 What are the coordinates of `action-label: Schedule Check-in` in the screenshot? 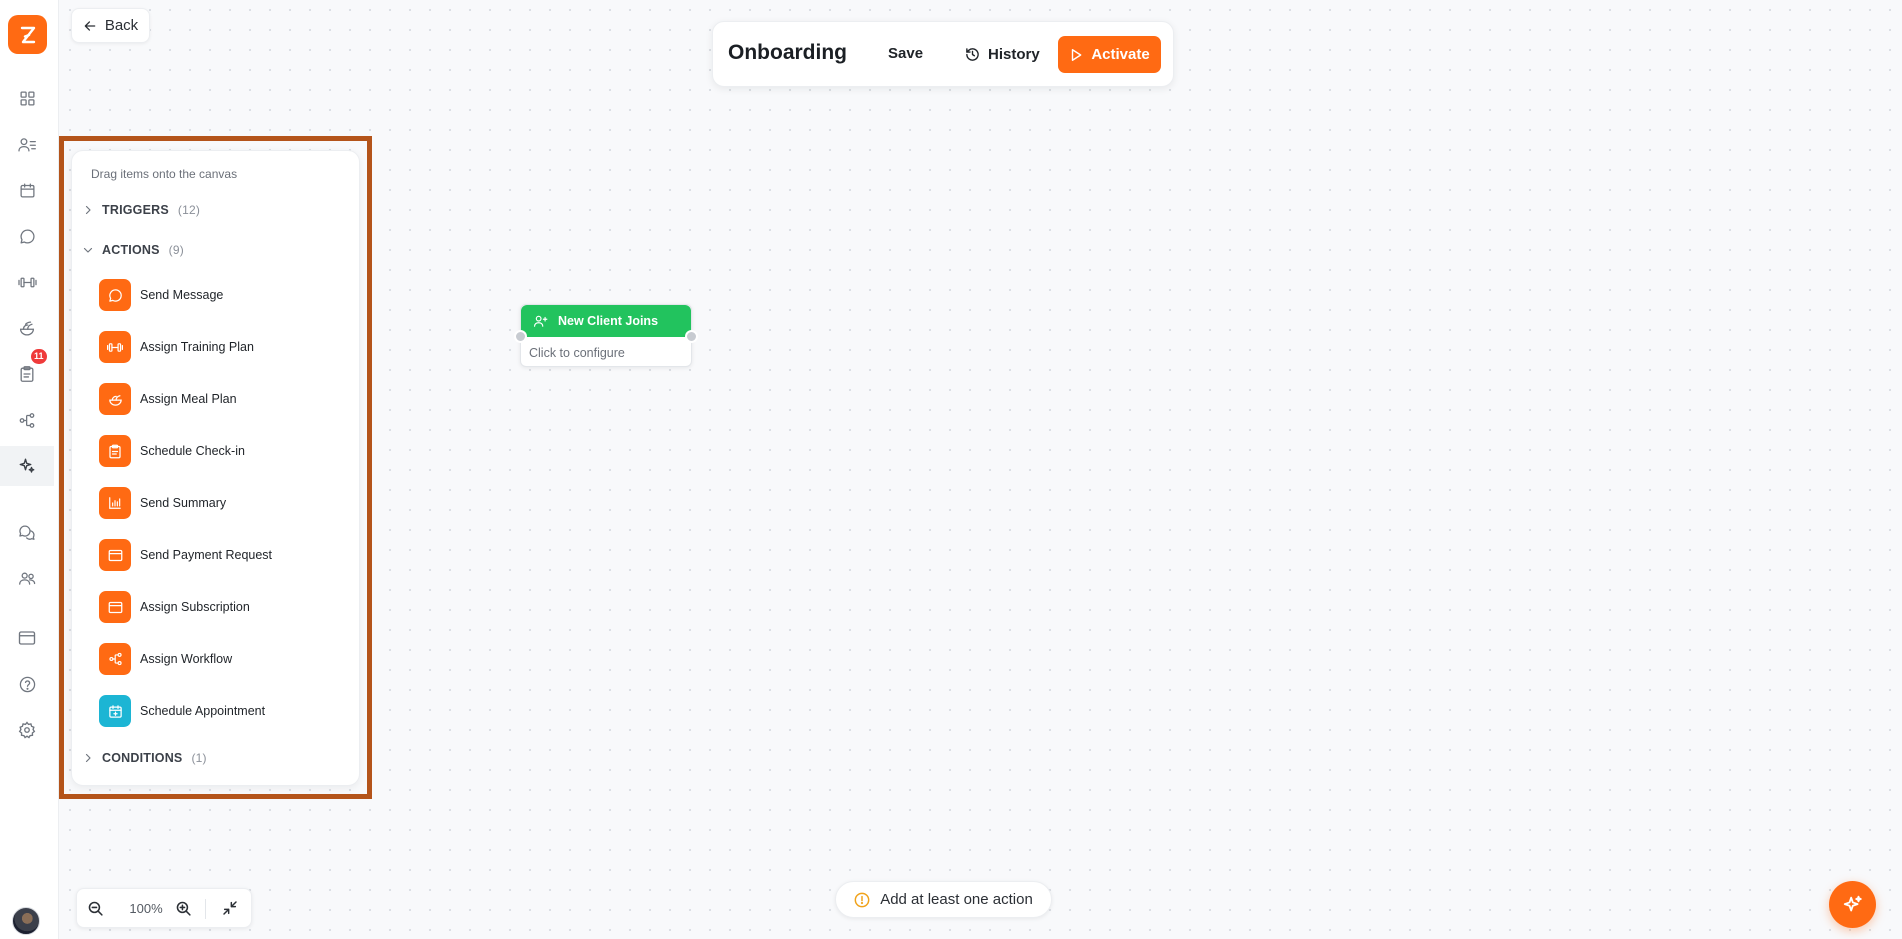 It's located at (192, 451).